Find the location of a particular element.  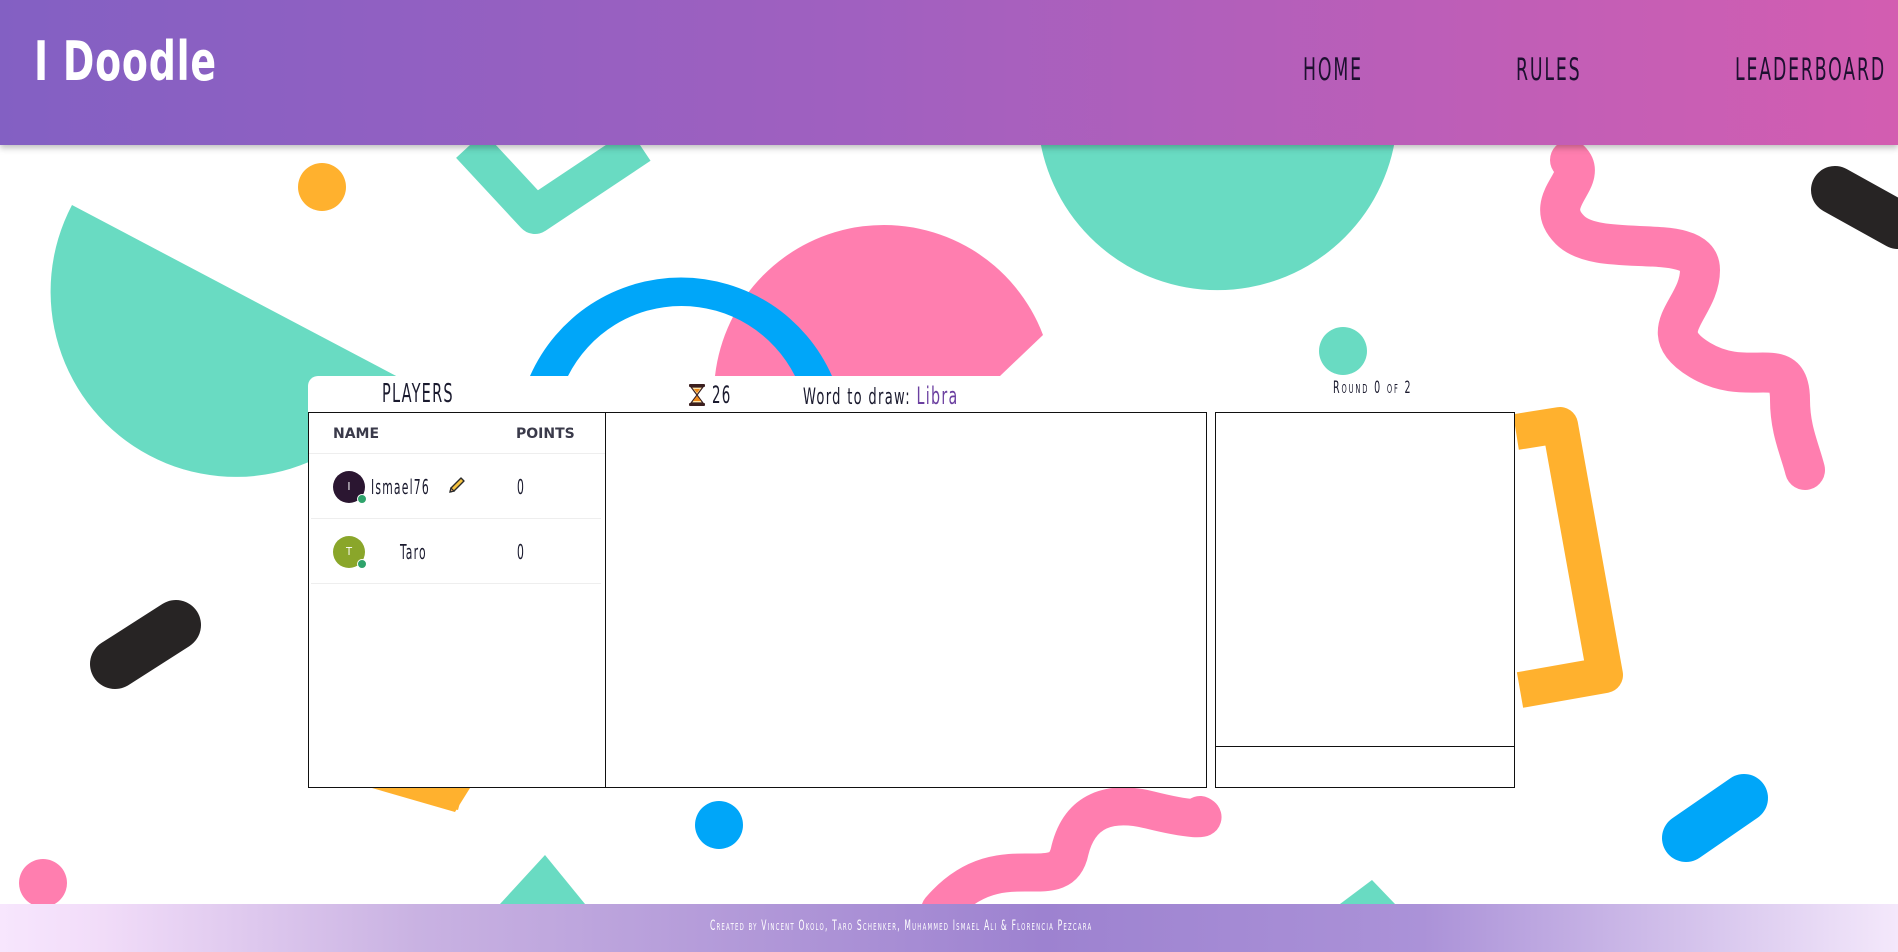

avatar: T is located at coordinates (350, 552).